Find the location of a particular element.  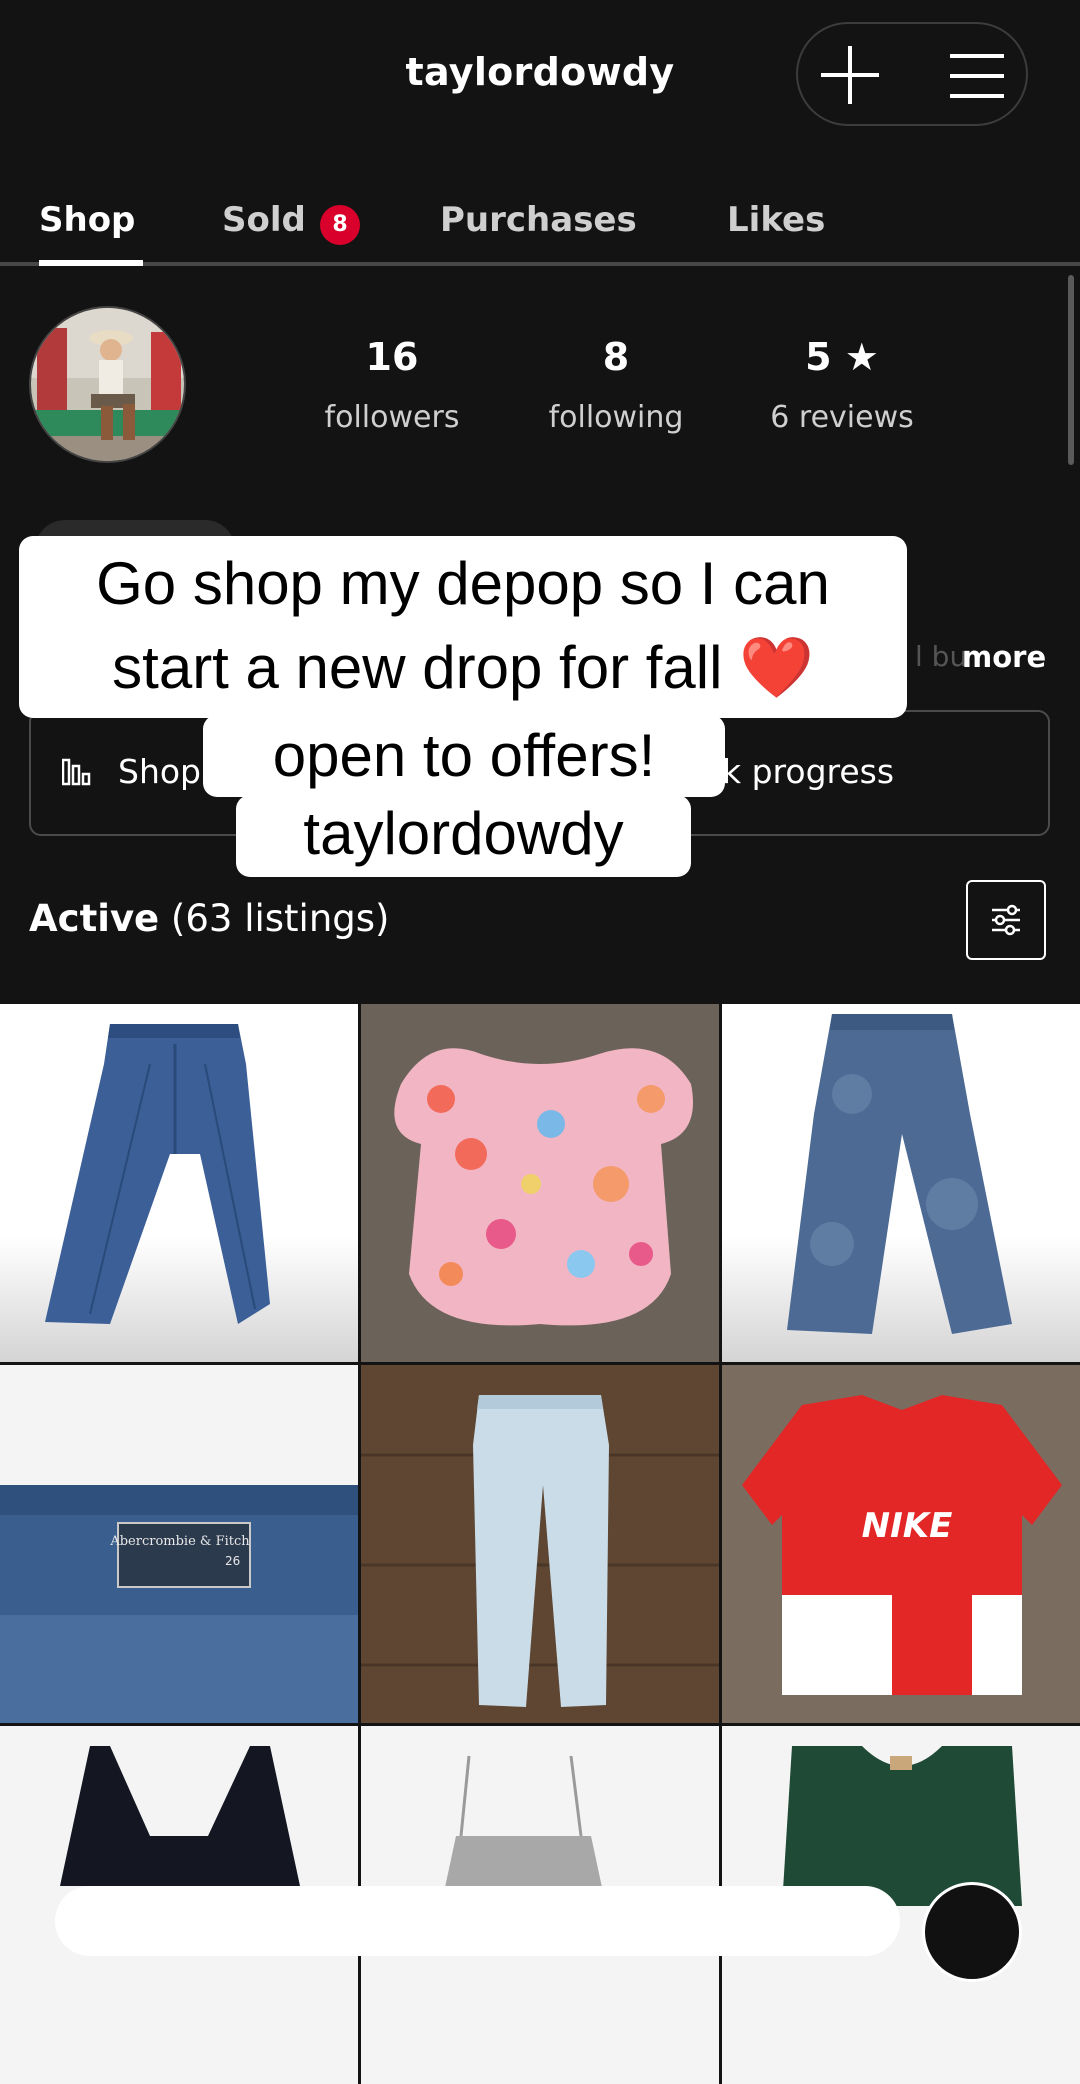

bio-text-fragment: l bu is located at coordinates (941, 656).